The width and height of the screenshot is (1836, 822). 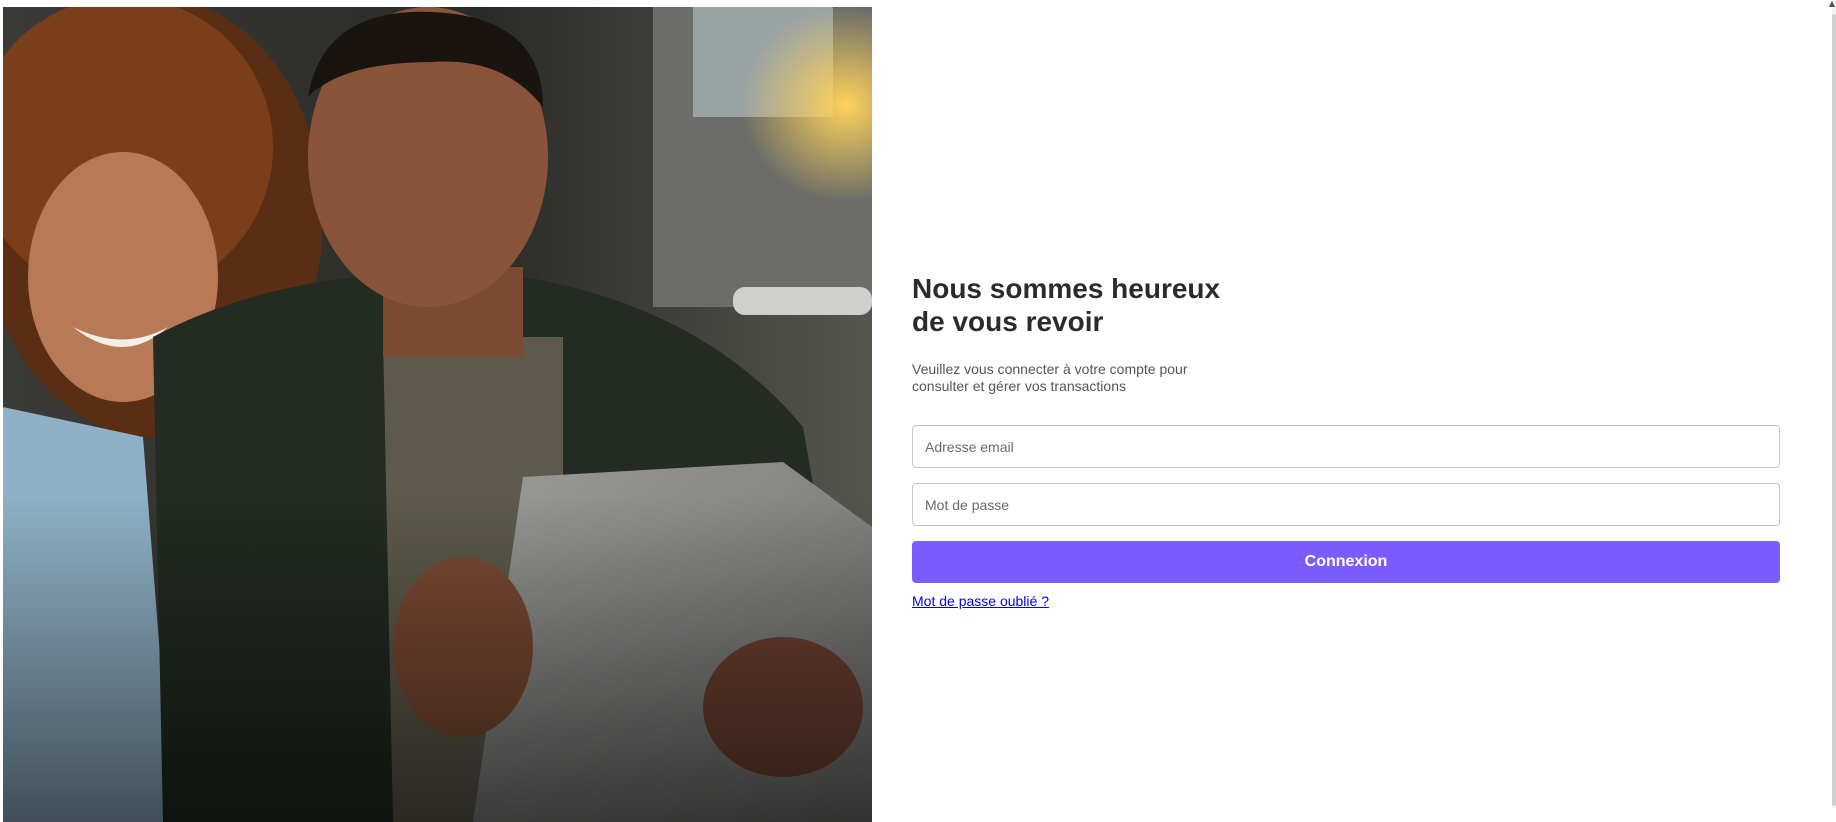 I want to click on page-scrollbar: ▲, so click(x=1832, y=404).